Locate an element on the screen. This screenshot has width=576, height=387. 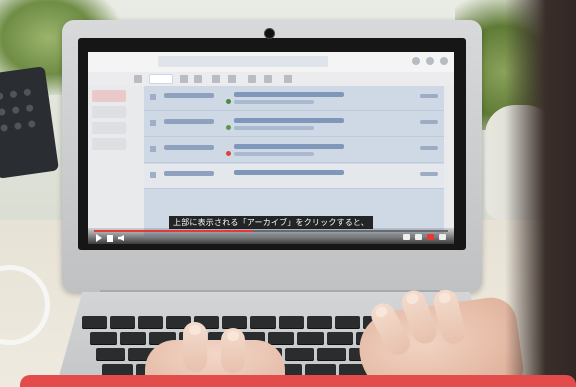
volume-icon is located at coordinates (121, 238).